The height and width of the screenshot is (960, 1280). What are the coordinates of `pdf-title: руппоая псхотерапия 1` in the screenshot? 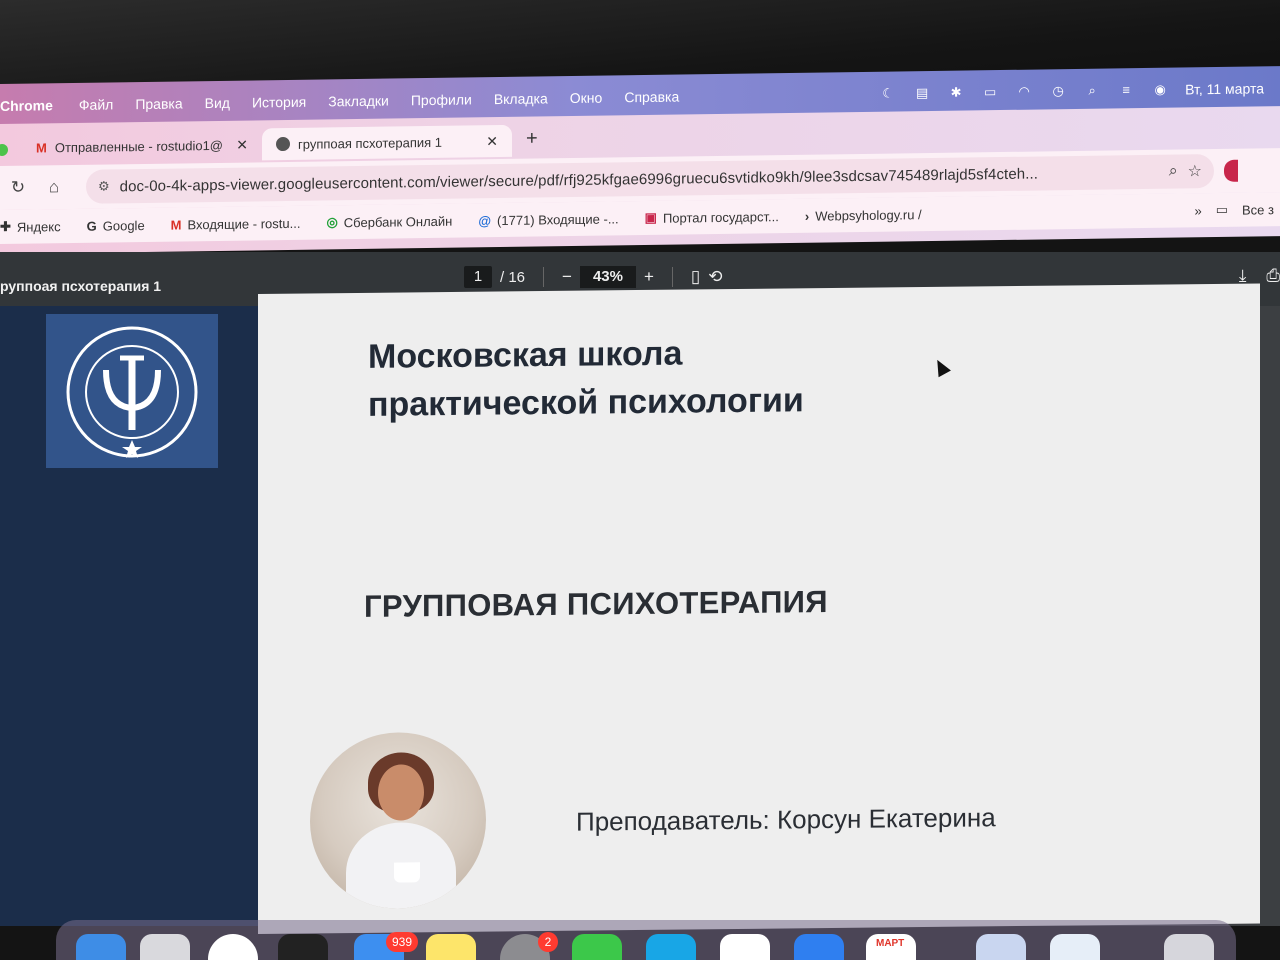 It's located at (81, 286).